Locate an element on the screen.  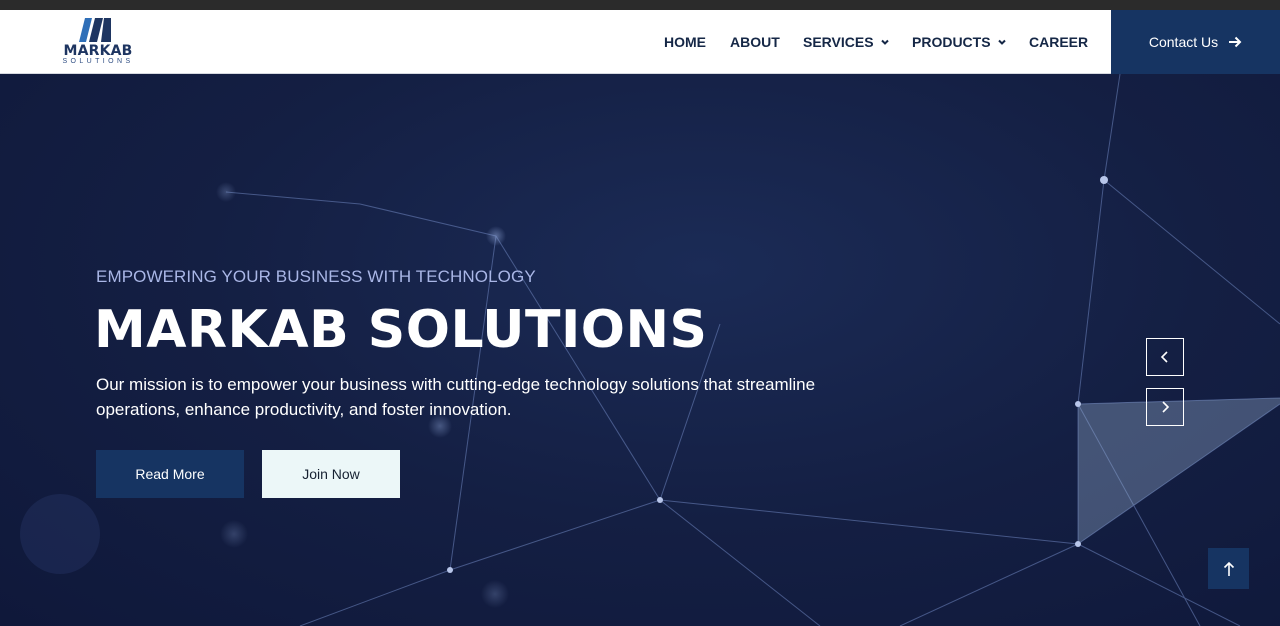
slider-prev-button is located at coordinates (1165, 357).